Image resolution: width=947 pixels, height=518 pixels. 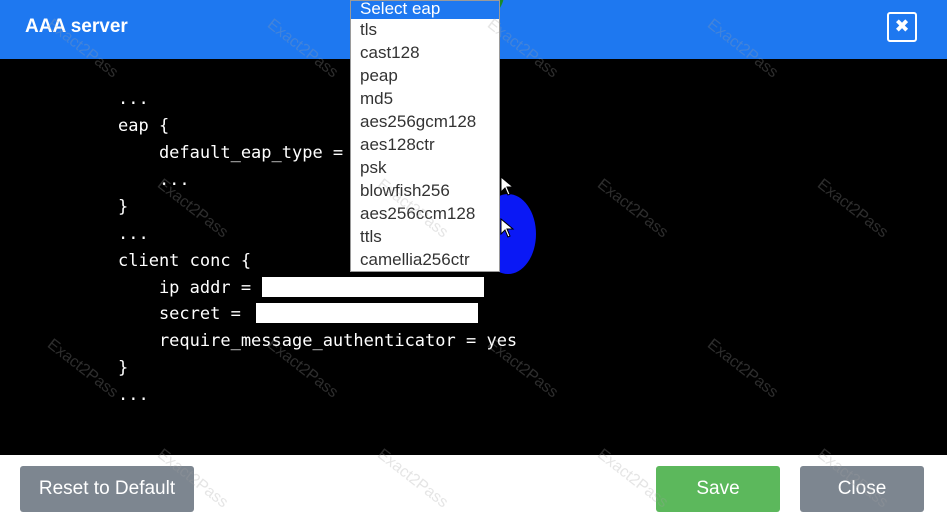 What do you see at coordinates (862, 489) in the screenshot?
I see `close-button: Close` at bounding box center [862, 489].